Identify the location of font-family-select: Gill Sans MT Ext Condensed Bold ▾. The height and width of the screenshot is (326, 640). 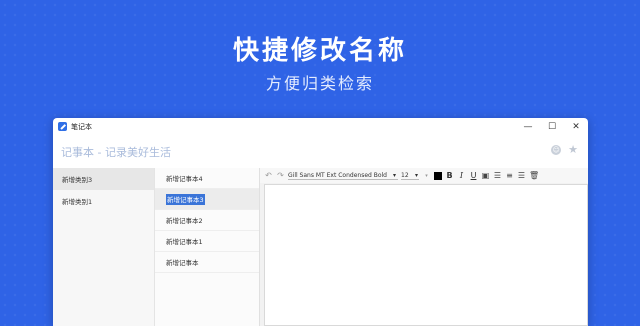
(343, 176).